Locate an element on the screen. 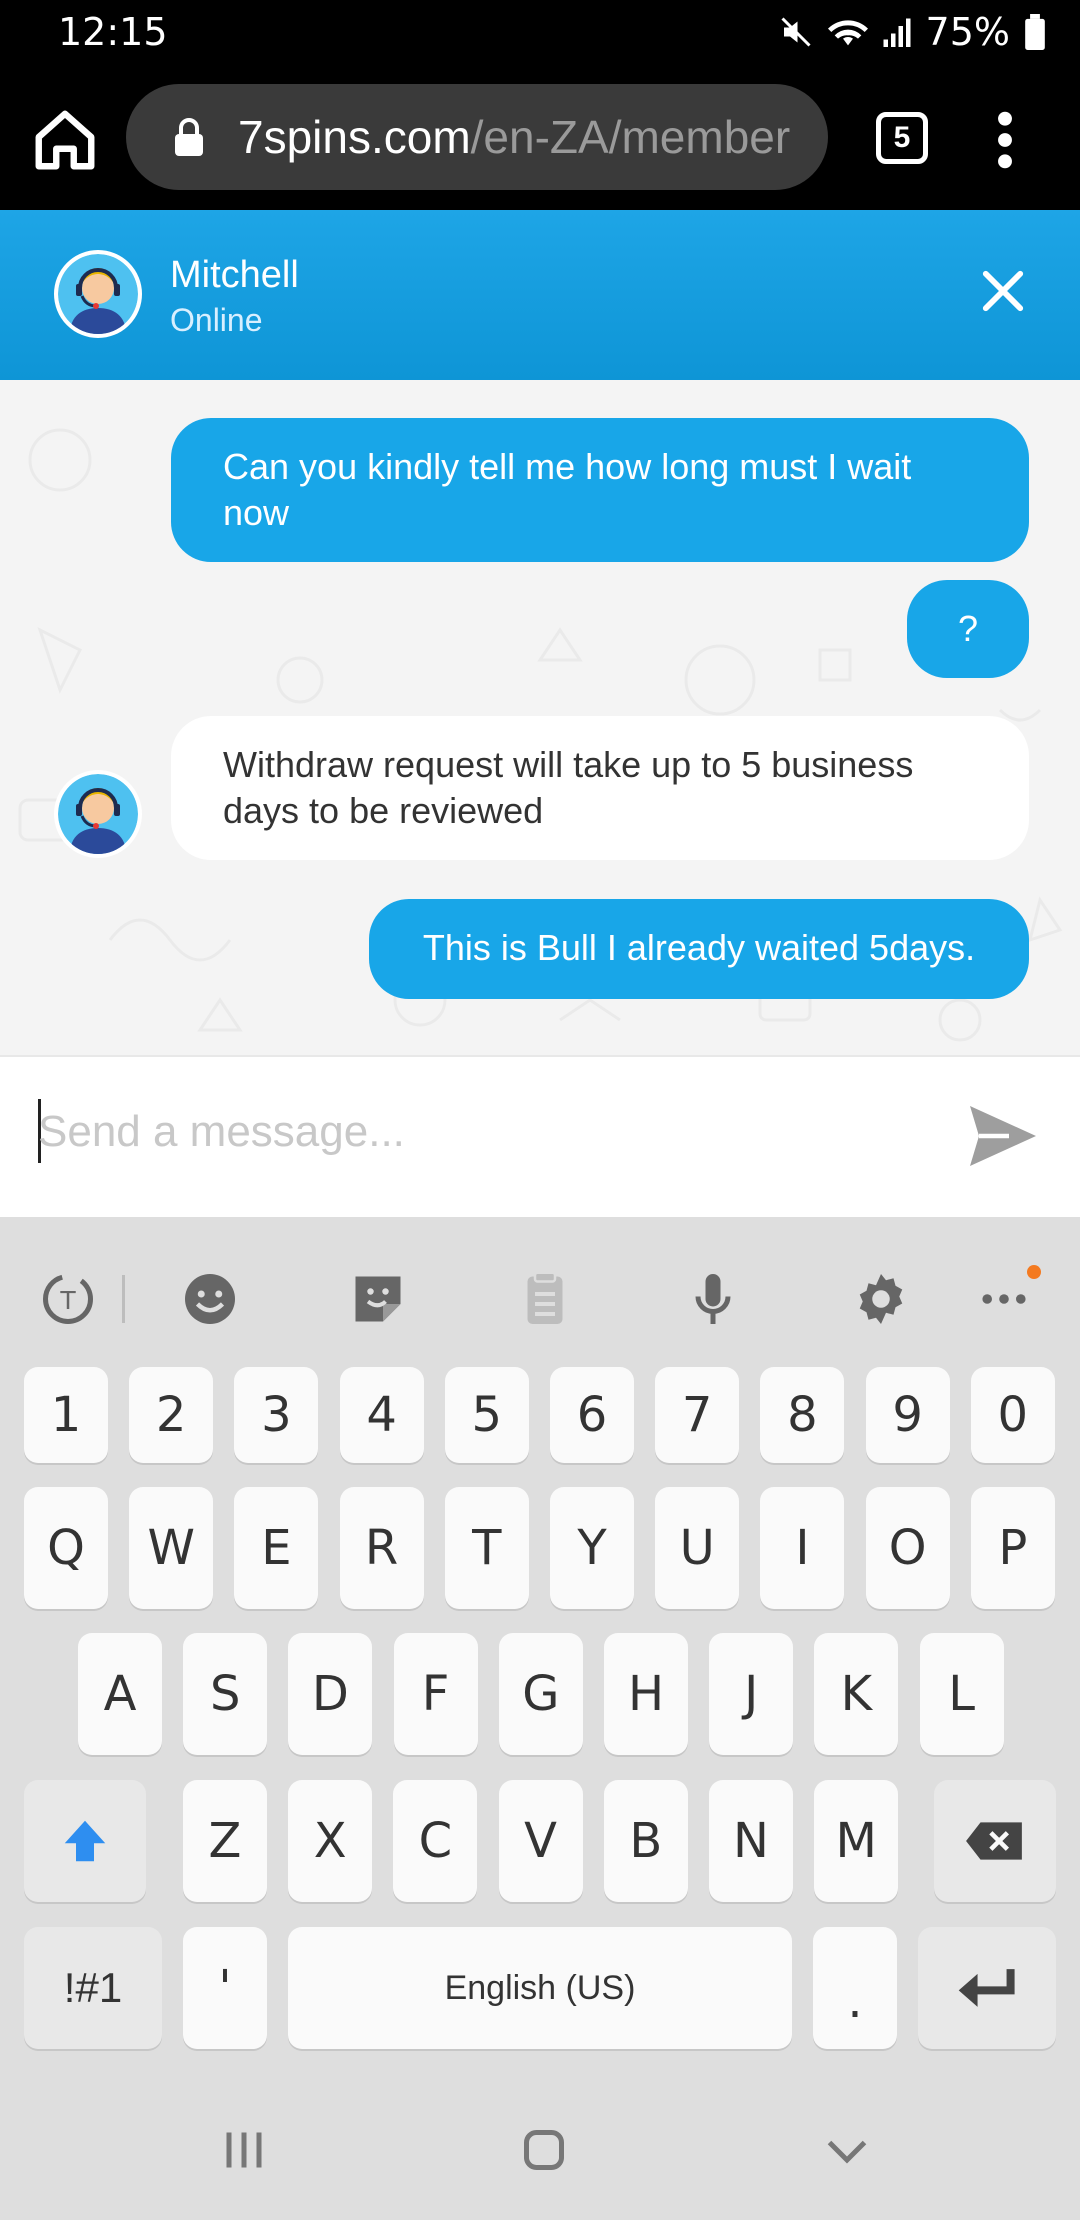 This screenshot has width=1080, height=2220. lock-icon is located at coordinates (189, 140).